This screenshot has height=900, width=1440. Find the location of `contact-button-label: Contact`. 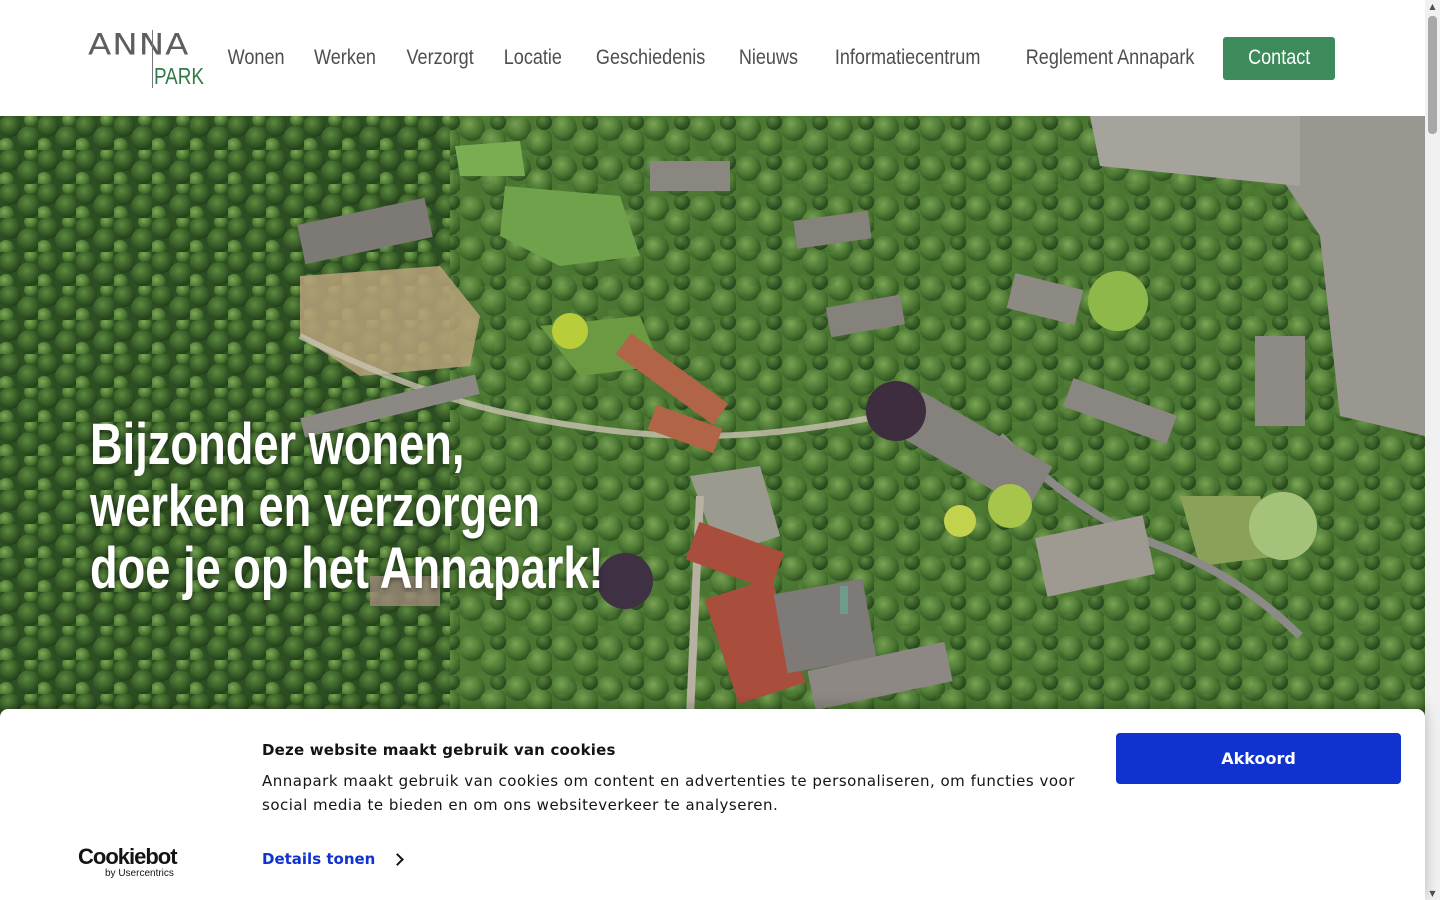

contact-button-label: Contact is located at coordinates (1278, 57).